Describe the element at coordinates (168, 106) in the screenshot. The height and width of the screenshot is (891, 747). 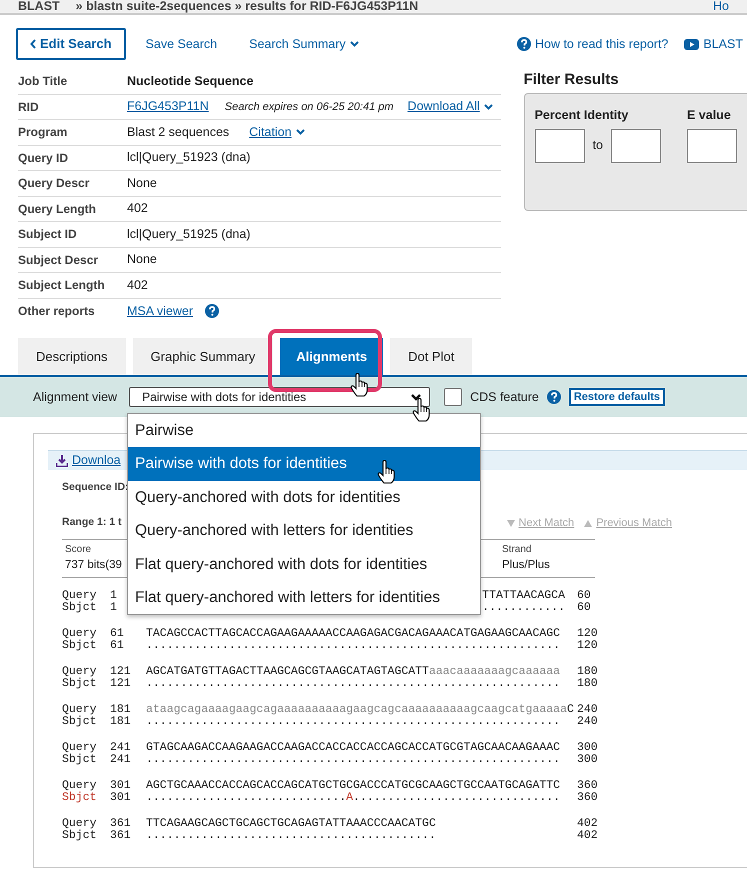
I see `rid-link: F6JG453P11N` at that location.